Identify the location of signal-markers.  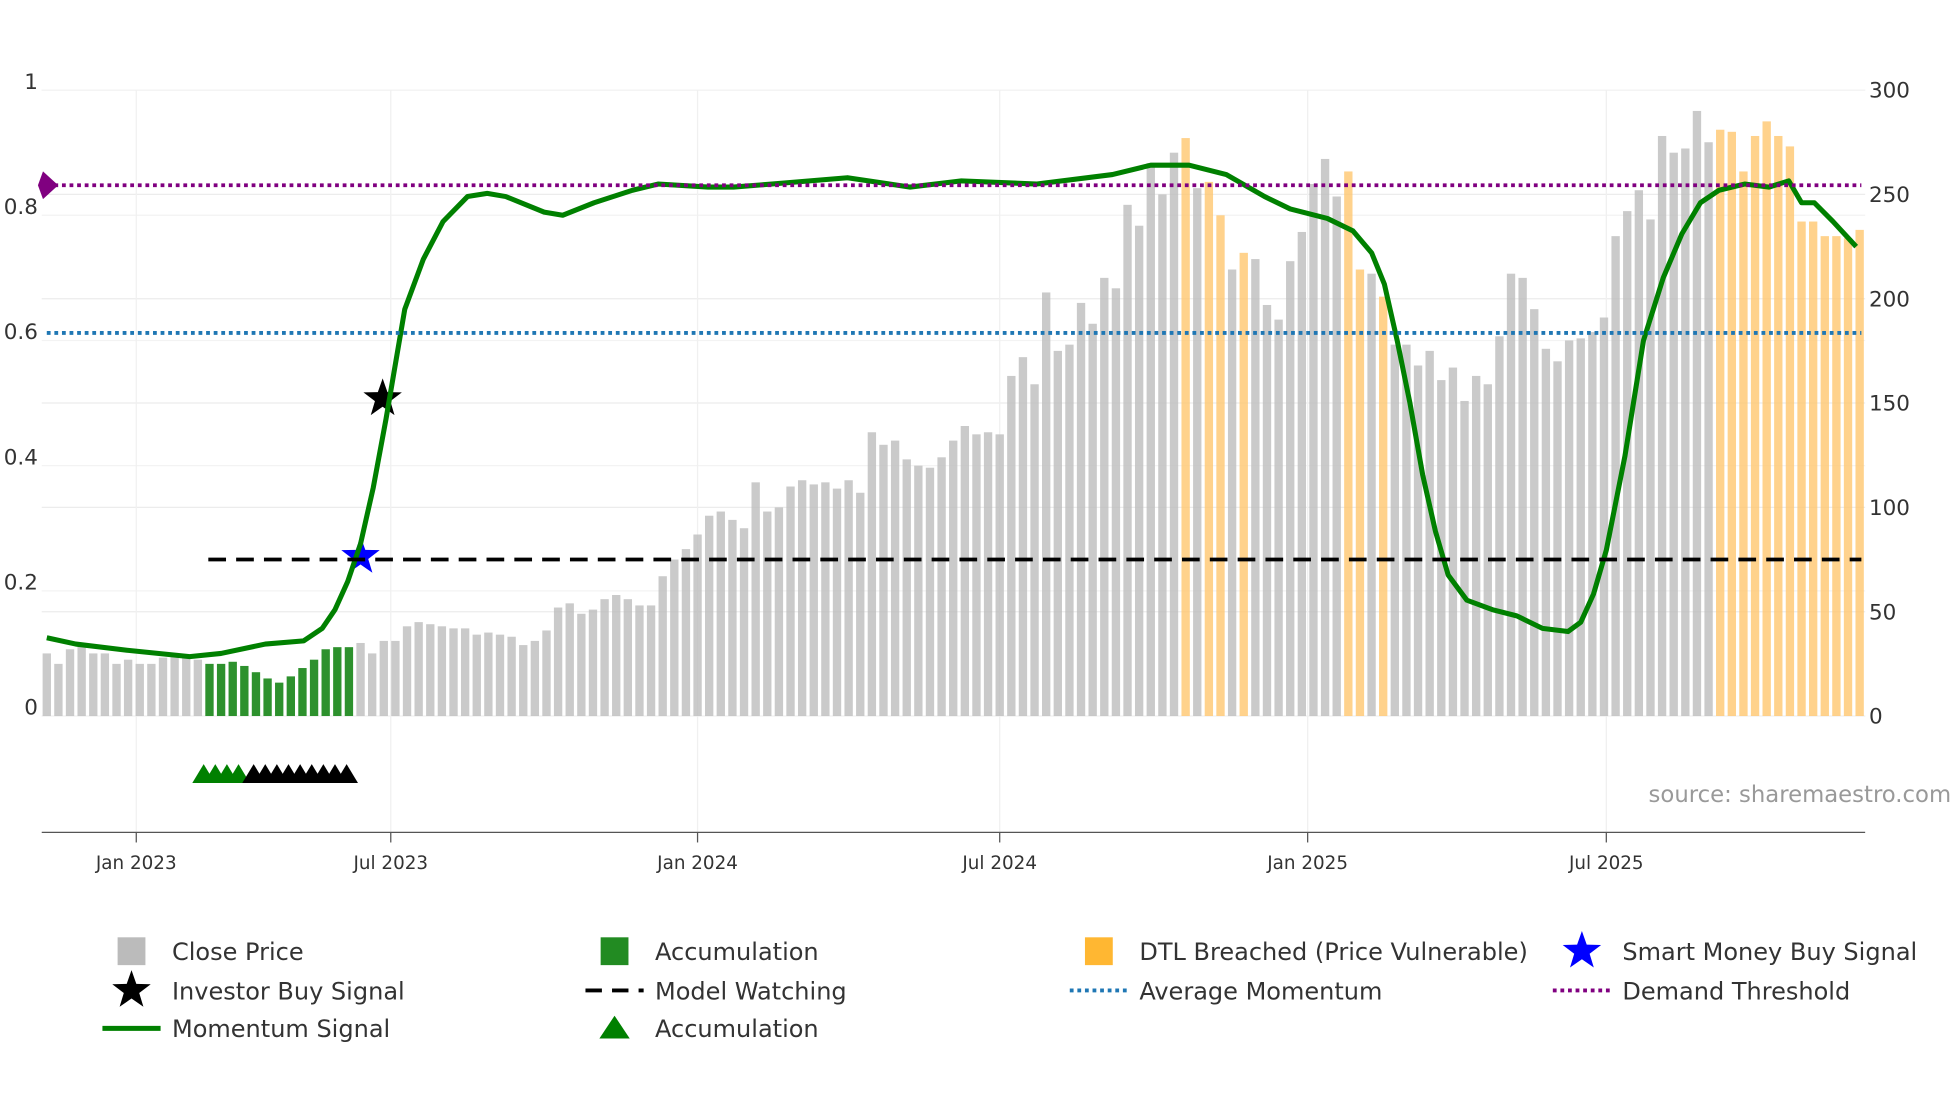
(297, 581).